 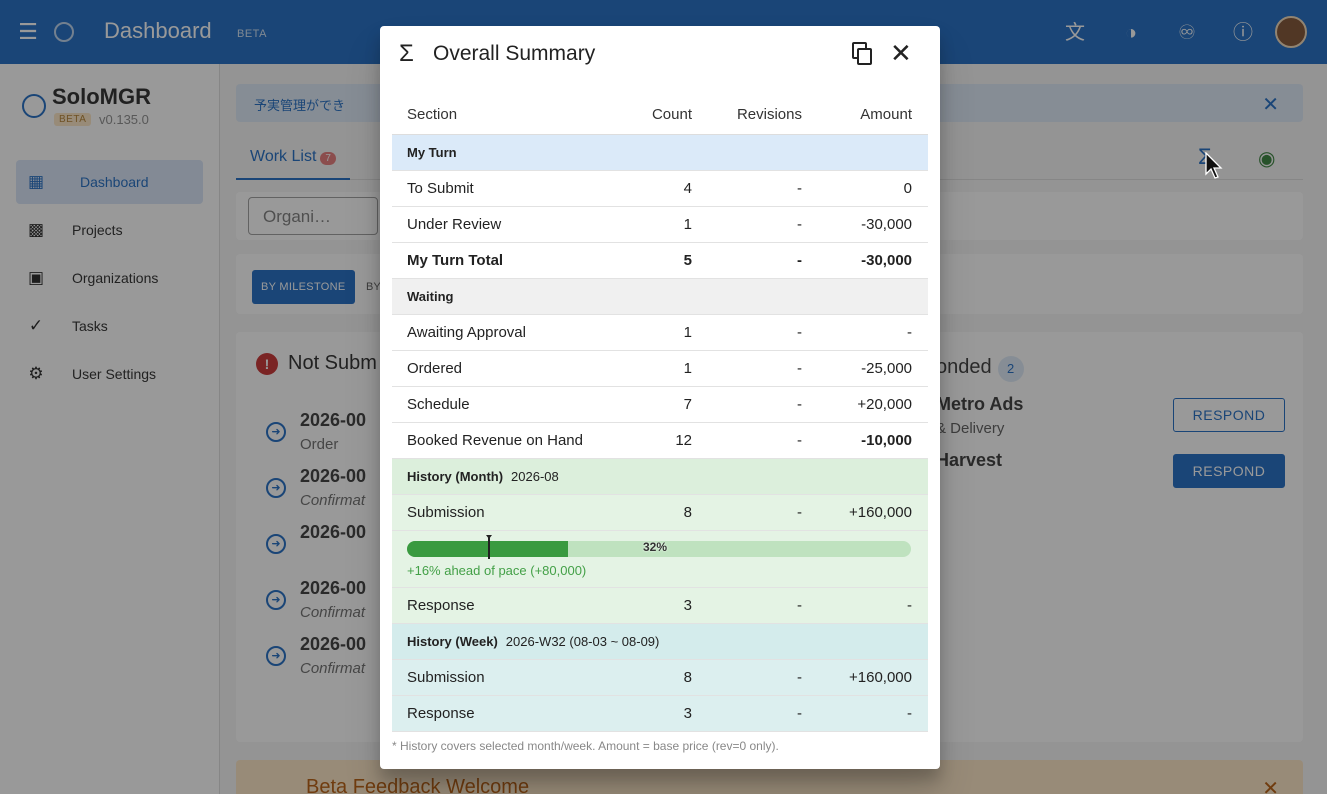 I want to click on pace-progress: 32% +16% ahead of pace (+80,000), so click(x=659, y=559).